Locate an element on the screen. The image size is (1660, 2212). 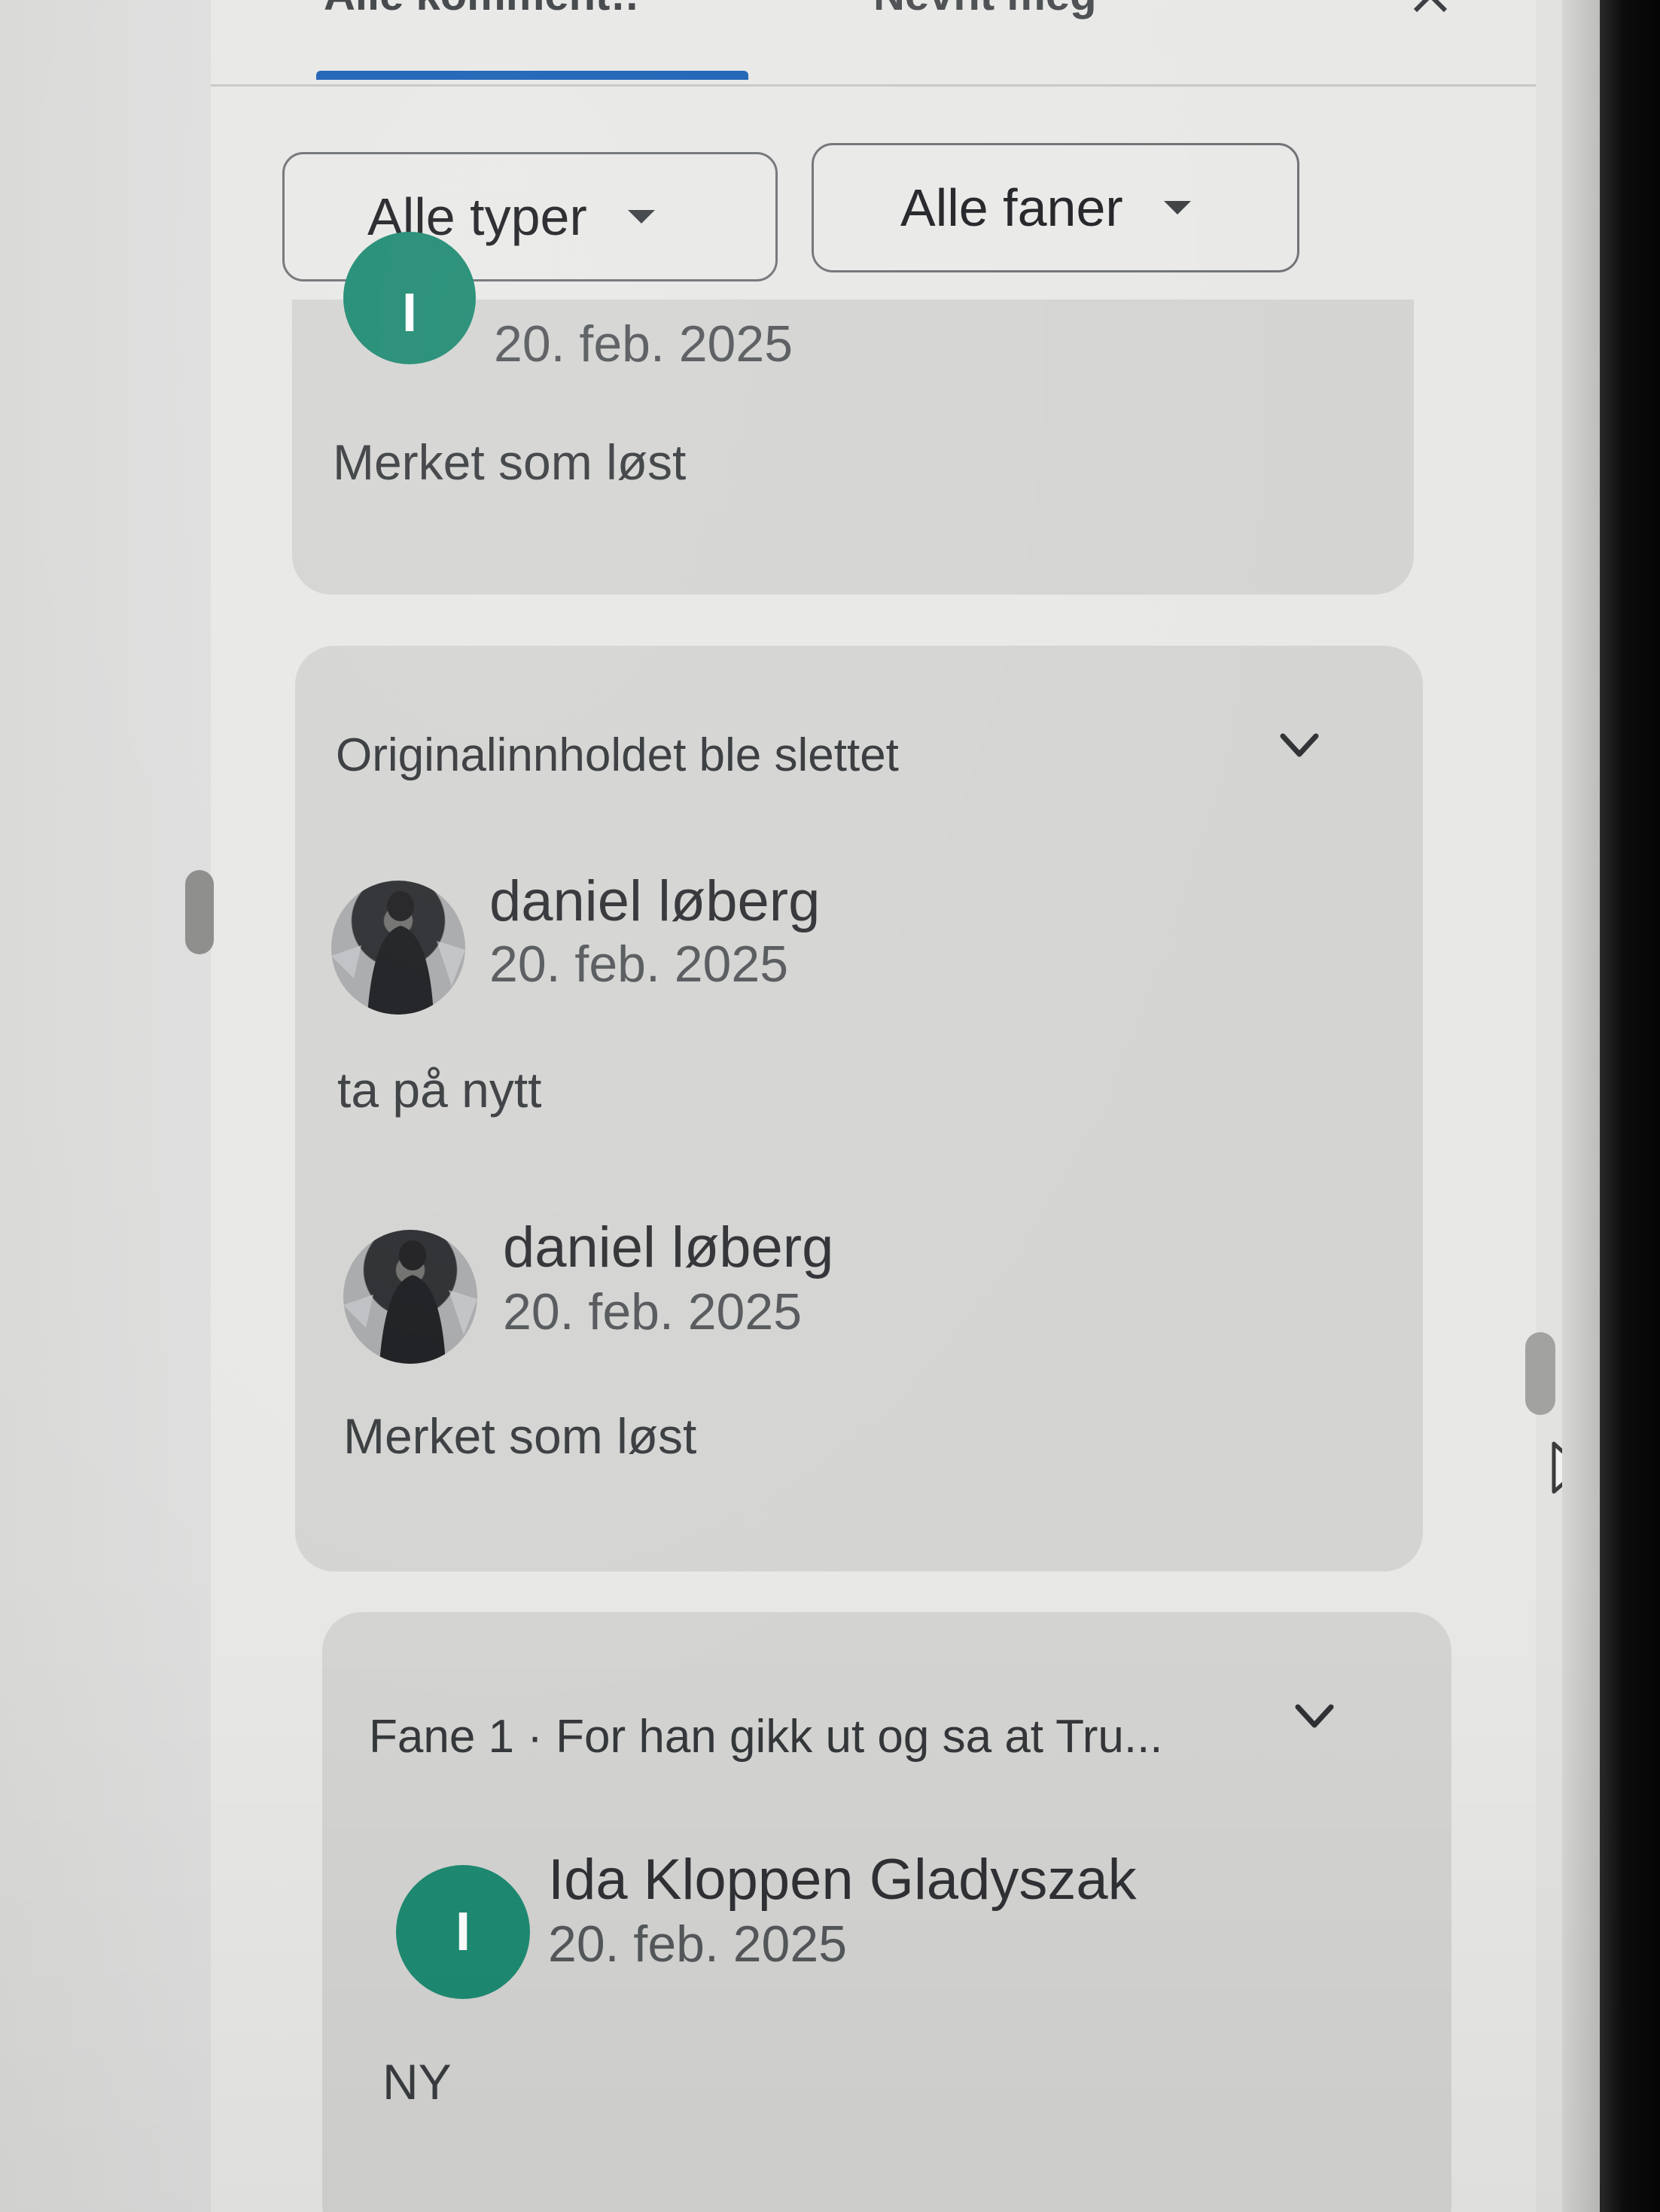
comment-thread-card: I 20. feb. 2025 Merket som løst is located at coordinates (853, 413).